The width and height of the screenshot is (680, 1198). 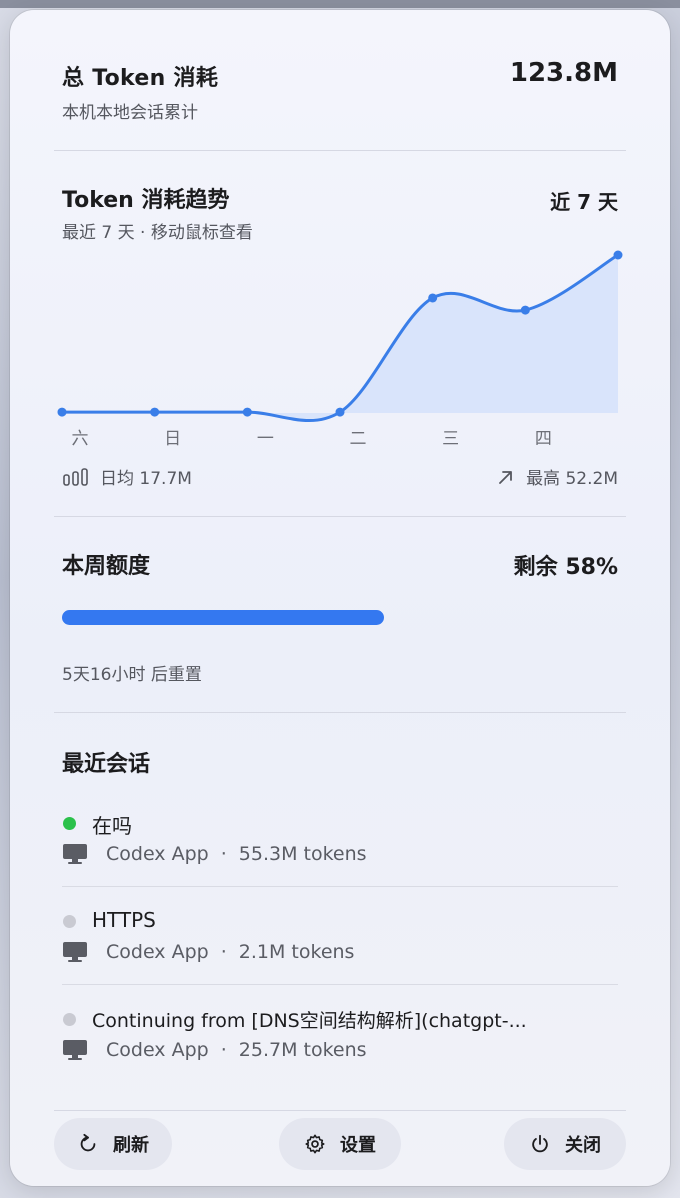 I want to click on session-meta: Codex App · 2.1M tokens, so click(x=208, y=952).